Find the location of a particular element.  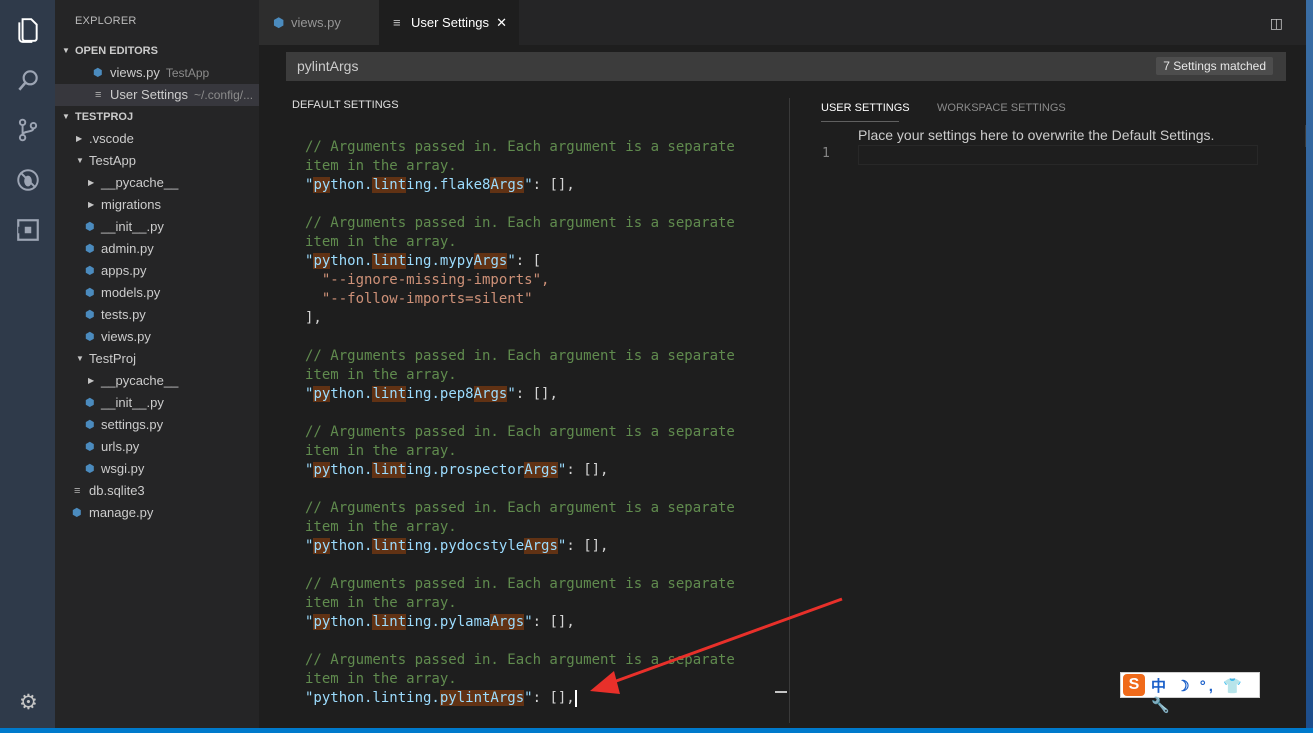

ime-status: 中 ☽ °, 👕 🔧 is located at coordinates (1205, 694).